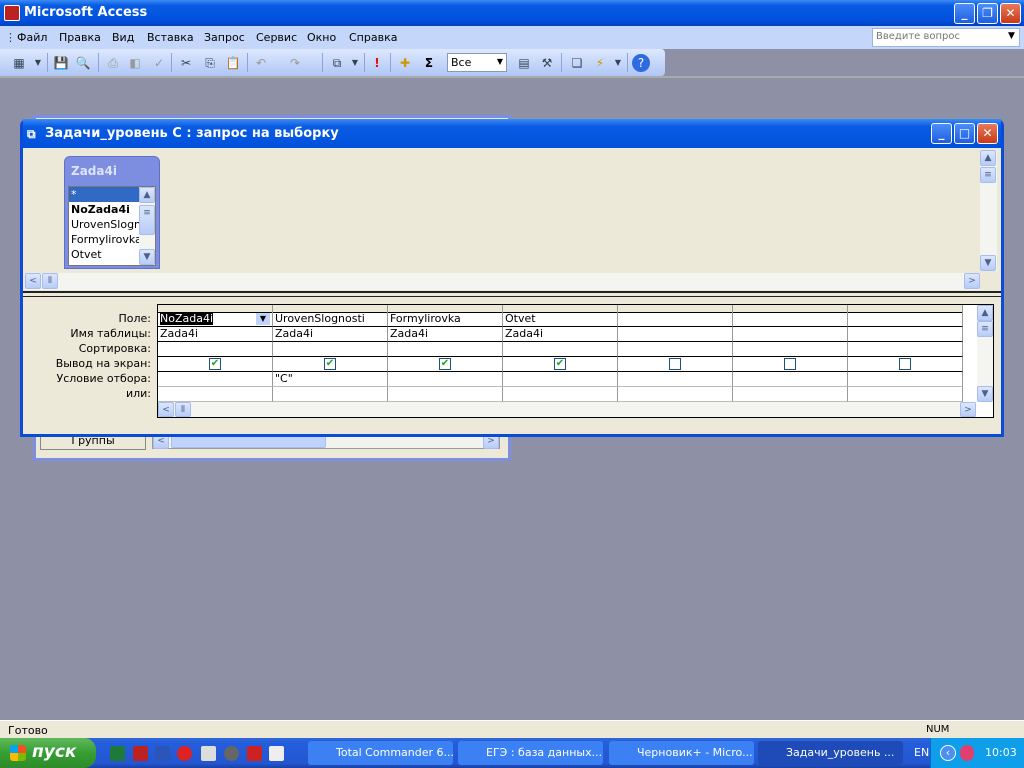 The width and height of the screenshot is (1024, 768). I want to click on menu-insert: Вставка, so click(170, 37).